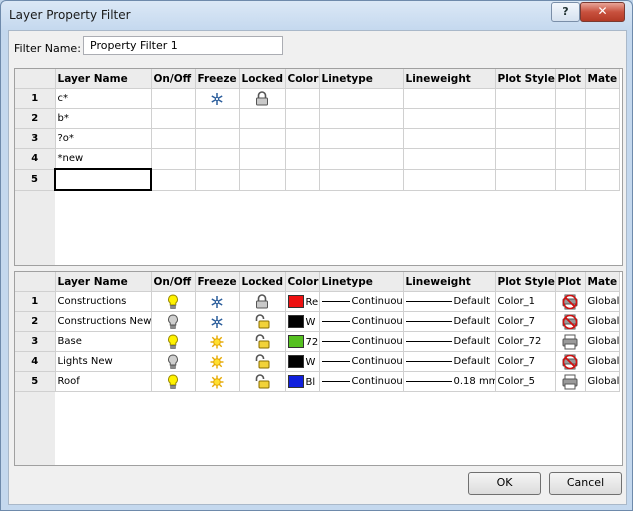 The height and width of the screenshot is (511, 633). I want to click on table-row: 4 *new, so click(317, 159).